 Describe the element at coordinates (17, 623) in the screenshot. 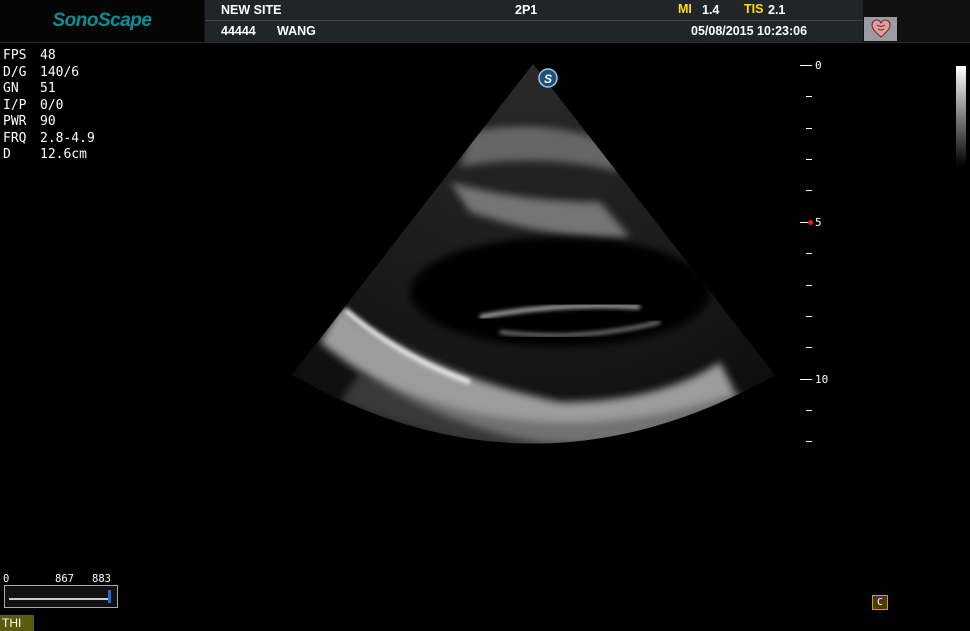

I see `thi-indicator: THI` at that location.